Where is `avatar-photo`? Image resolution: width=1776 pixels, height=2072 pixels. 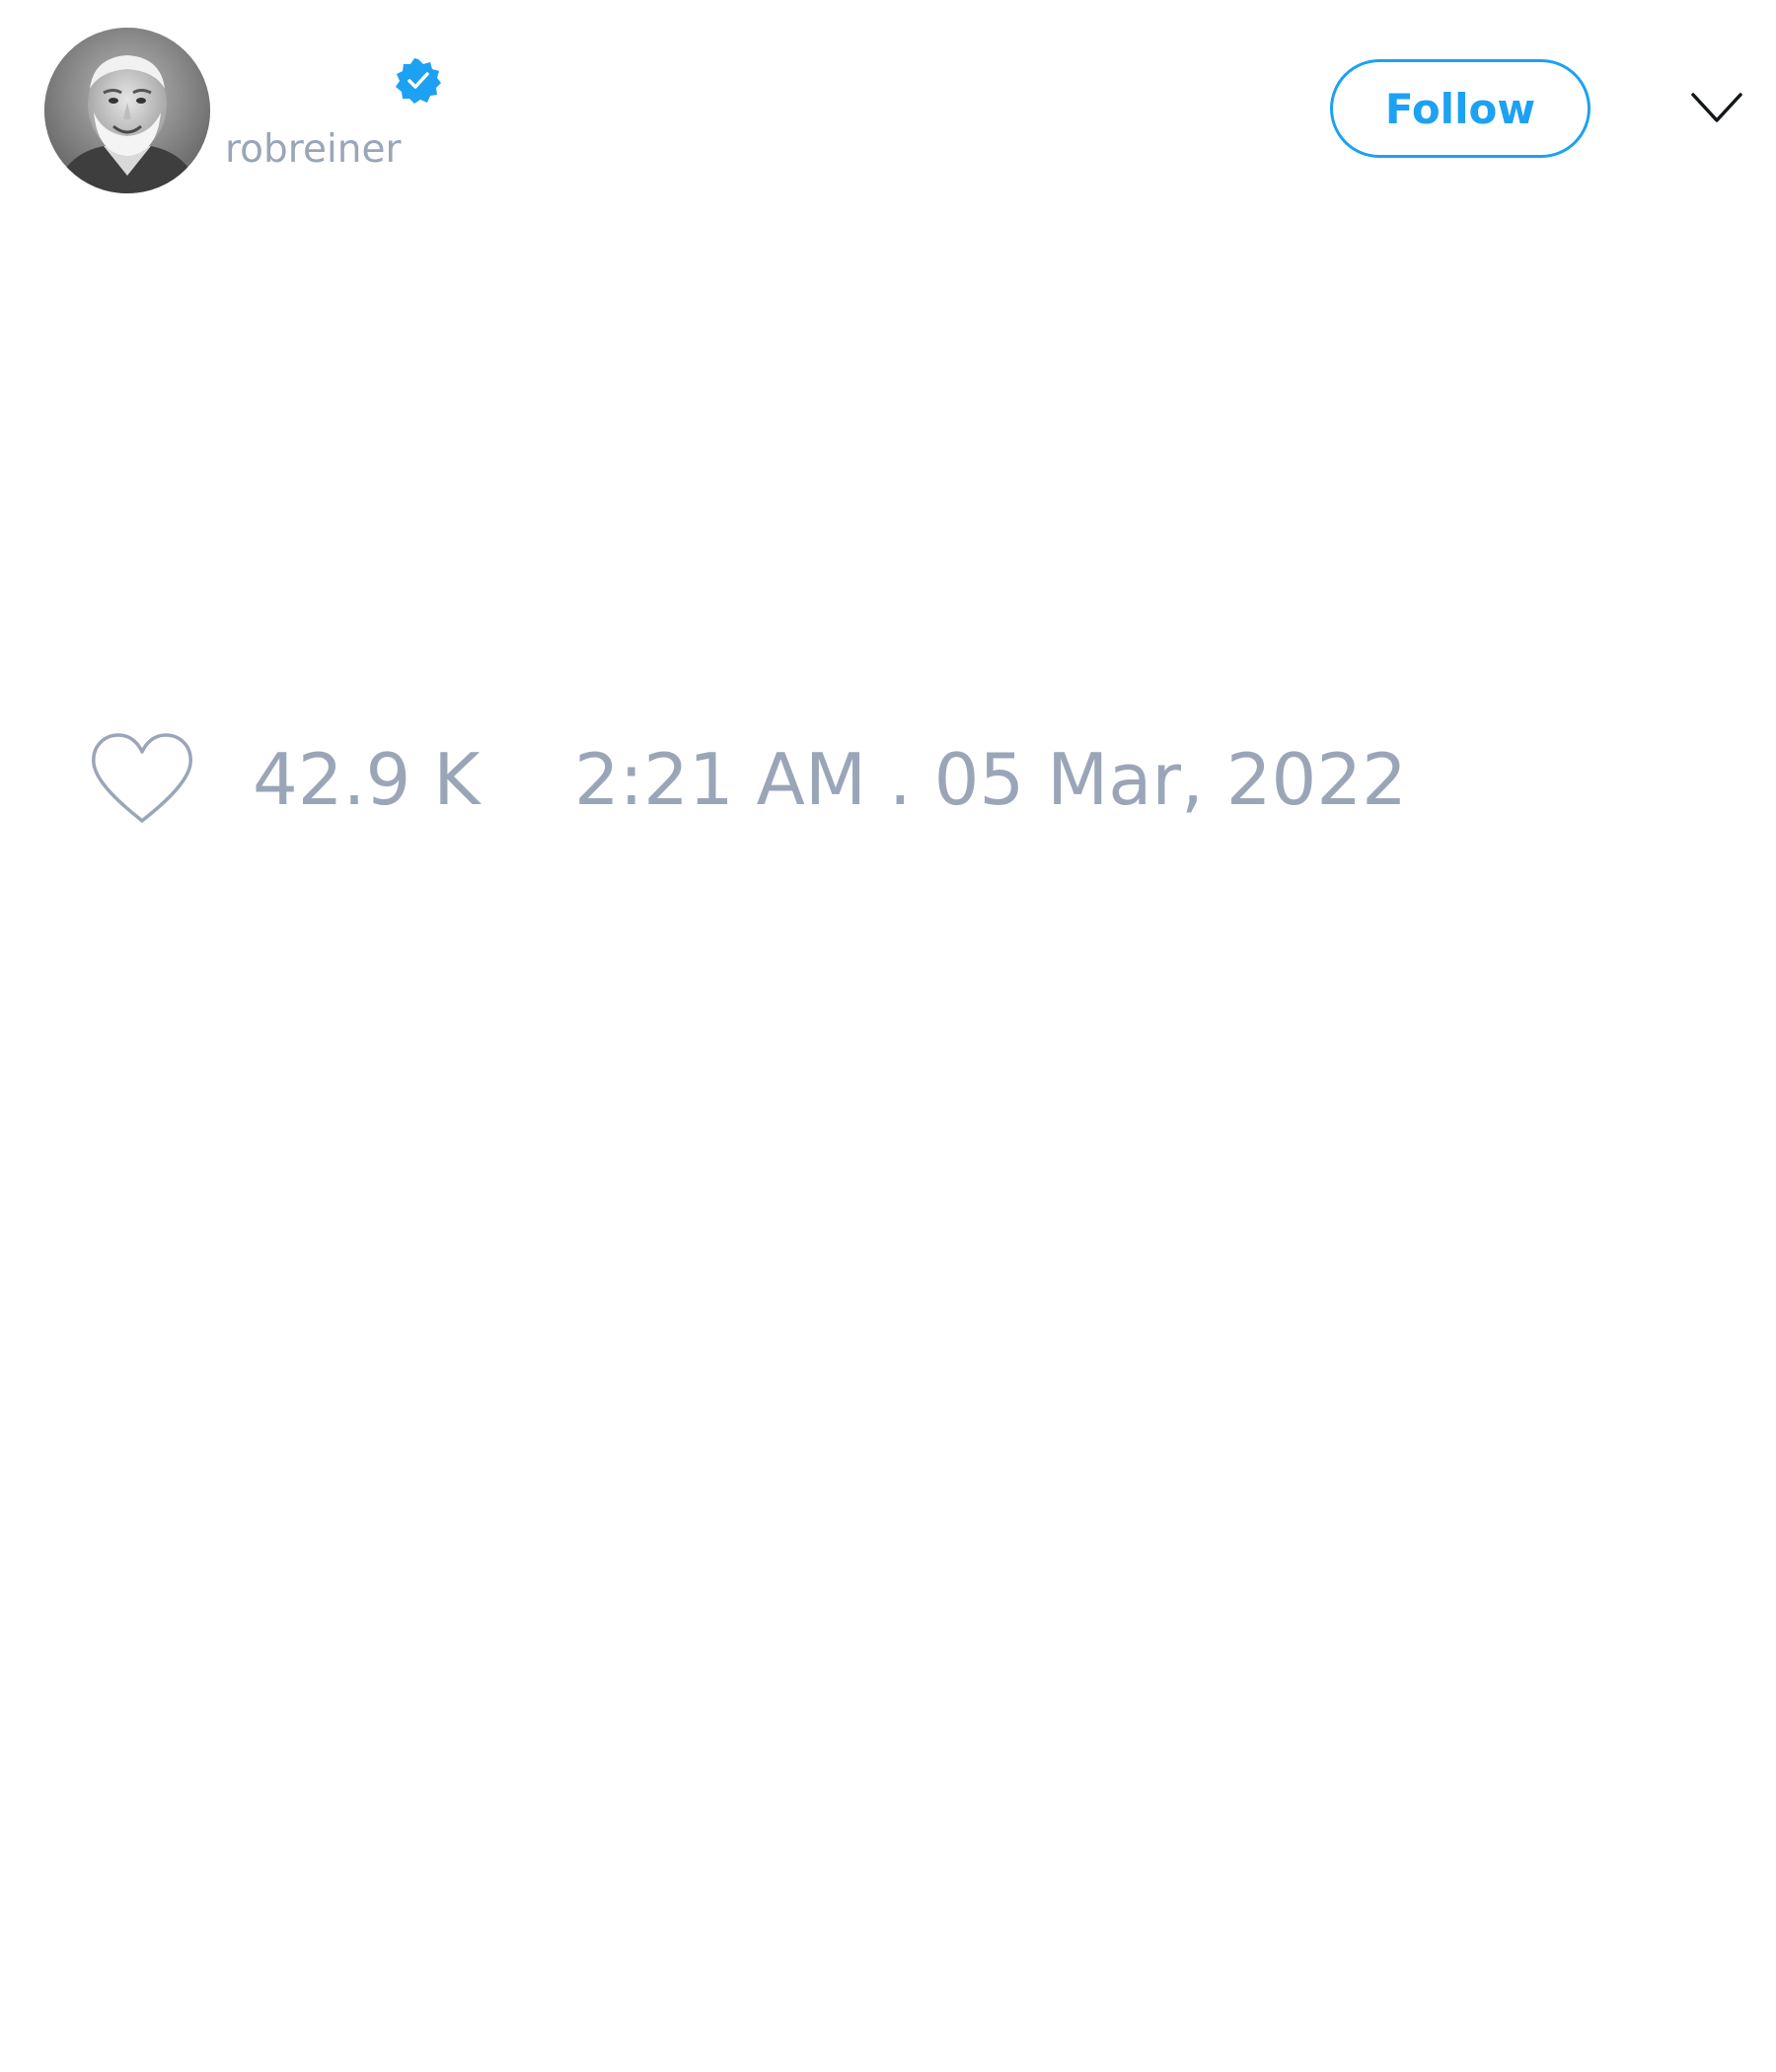 avatar-photo is located at coordinates (127, 111).